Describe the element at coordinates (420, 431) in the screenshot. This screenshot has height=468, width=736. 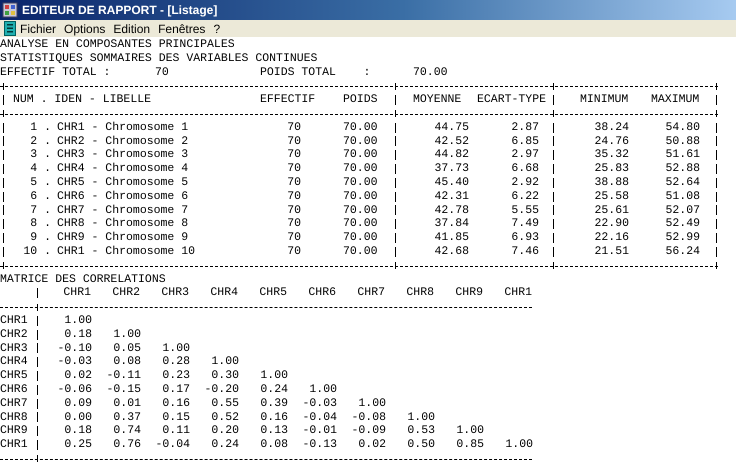
I see `table-cell-text: 0.53` at that location.